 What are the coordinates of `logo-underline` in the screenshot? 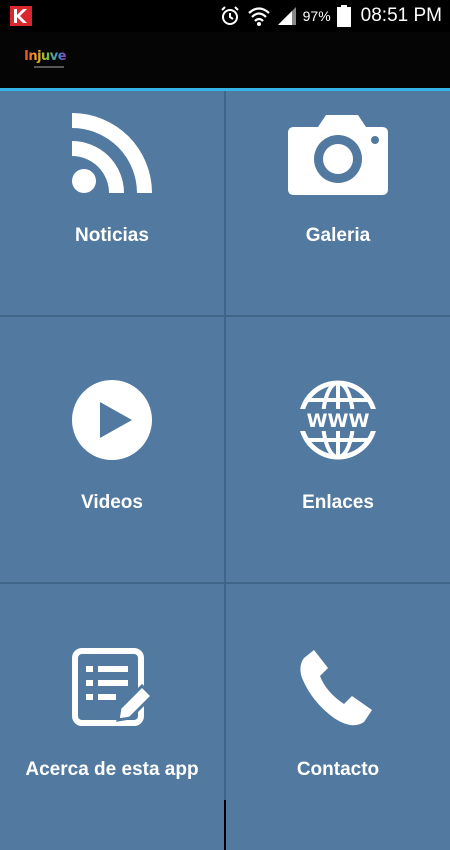 It's located at (49, 67).